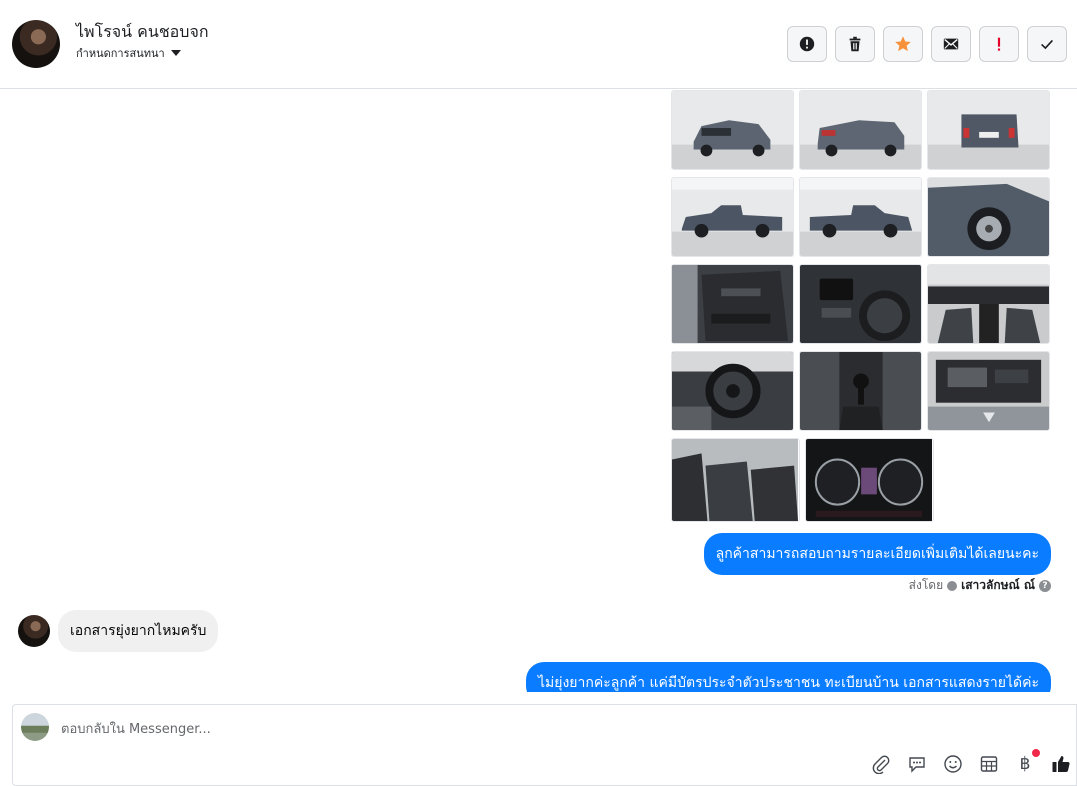  Describe the element at coordinates (926, 585) in the screenshot. I see `sent-by-label: ส่งโดย` at that location.